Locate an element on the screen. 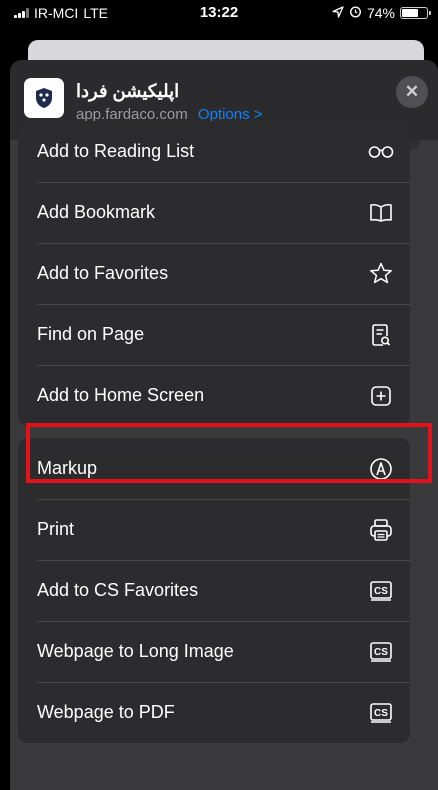  close-button: ✕ is located at coordinates (412, 92).